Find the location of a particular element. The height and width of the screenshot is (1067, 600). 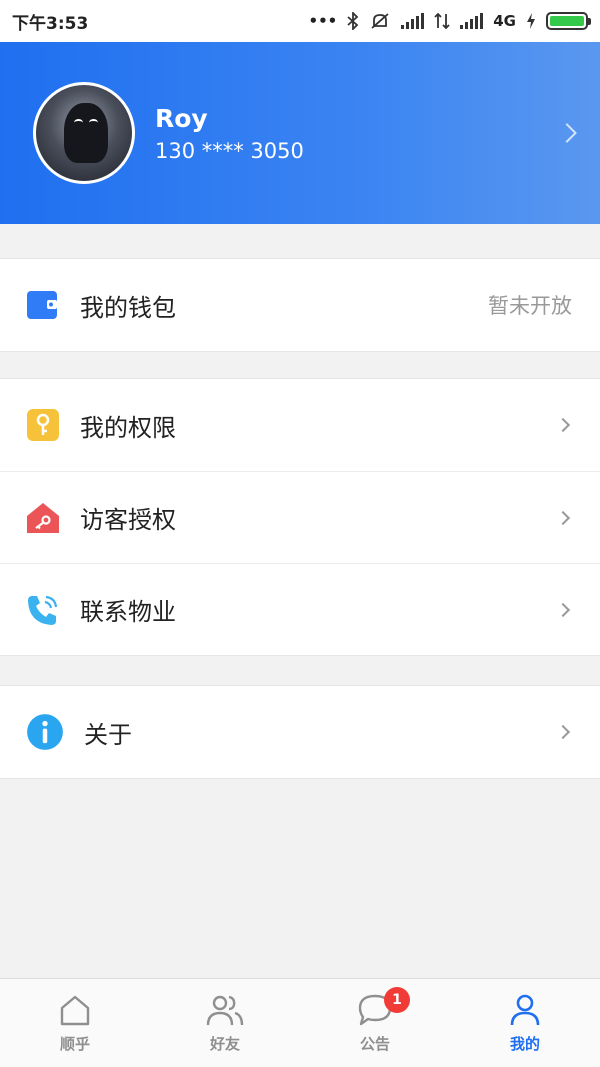

muted-bell-icon is located at coordinates (380, 21).